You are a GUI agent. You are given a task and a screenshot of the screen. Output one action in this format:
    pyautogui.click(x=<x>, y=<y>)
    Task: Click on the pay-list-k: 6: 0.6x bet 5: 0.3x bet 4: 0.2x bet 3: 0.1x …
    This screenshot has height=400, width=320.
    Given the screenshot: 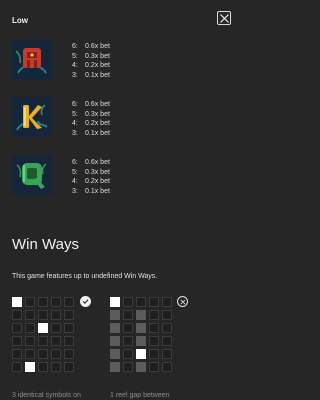 What is the action you would take?
    pyautogui.click(x=91, y=119)
    